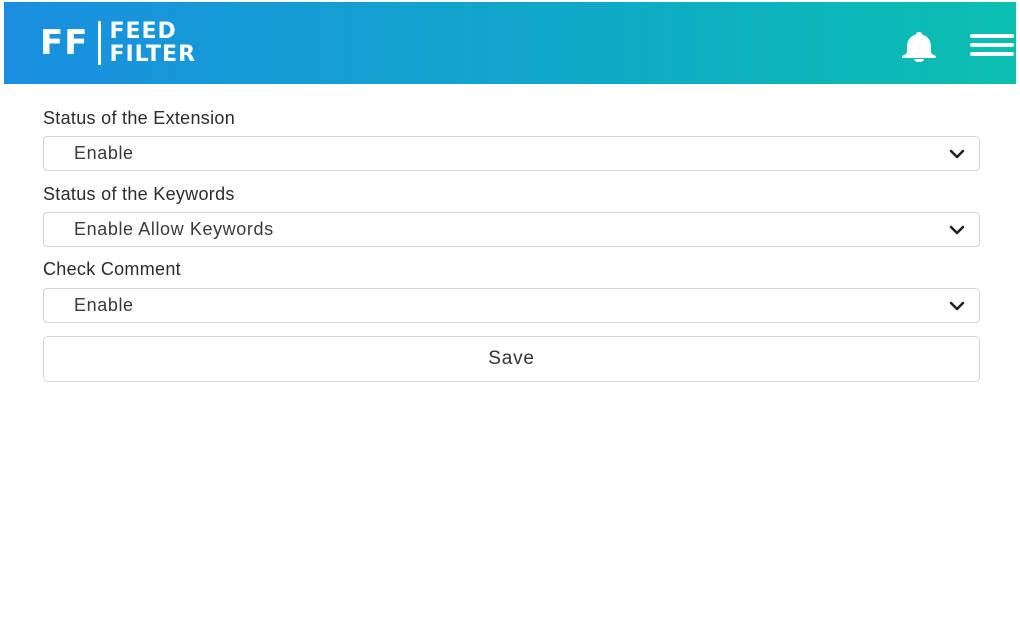  I want to click on keywords-status-value: Enable Allow Keywords, so click(174, 229).